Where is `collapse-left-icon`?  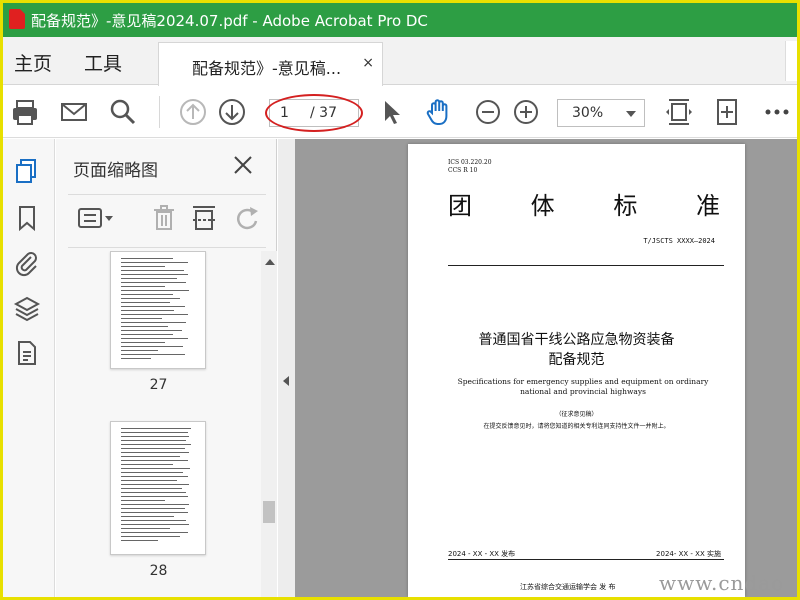 collapse-left-icon is located at coordinates (286, 381).